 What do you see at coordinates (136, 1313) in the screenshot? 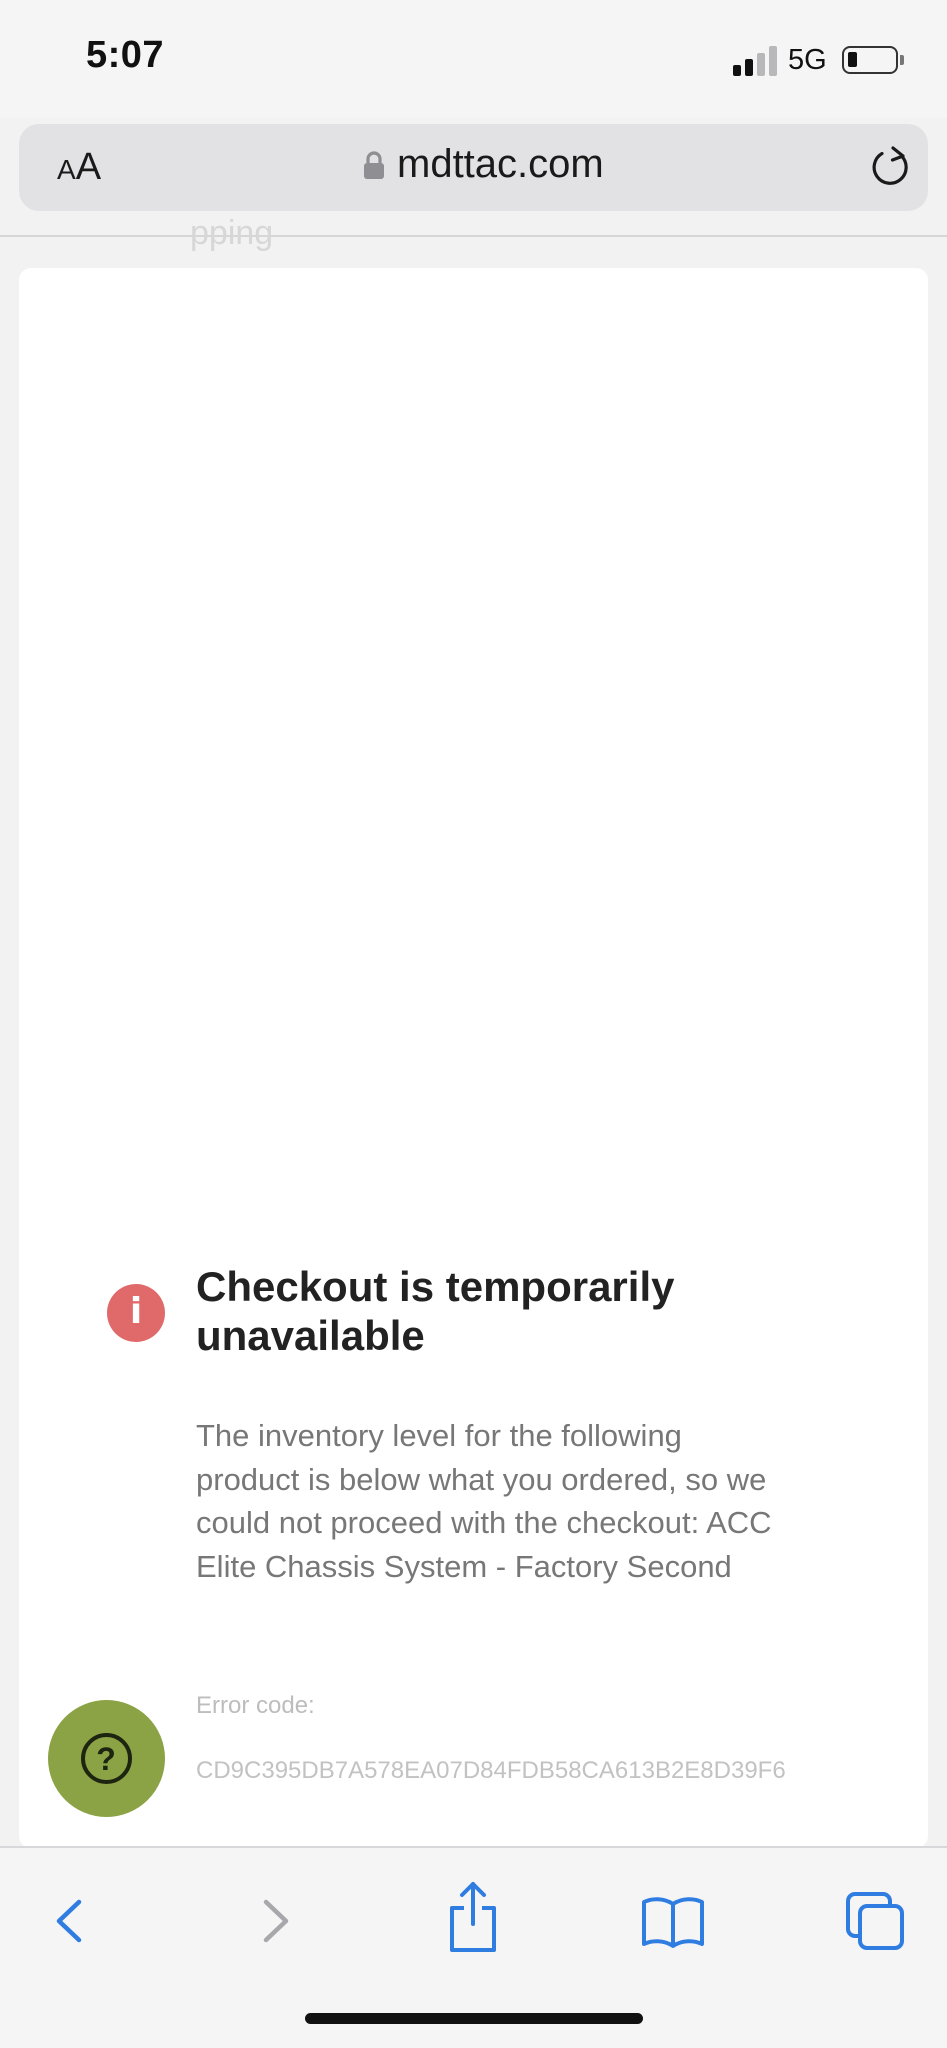
I see `info-error-icon: i` at bounding box center [136, 1313].